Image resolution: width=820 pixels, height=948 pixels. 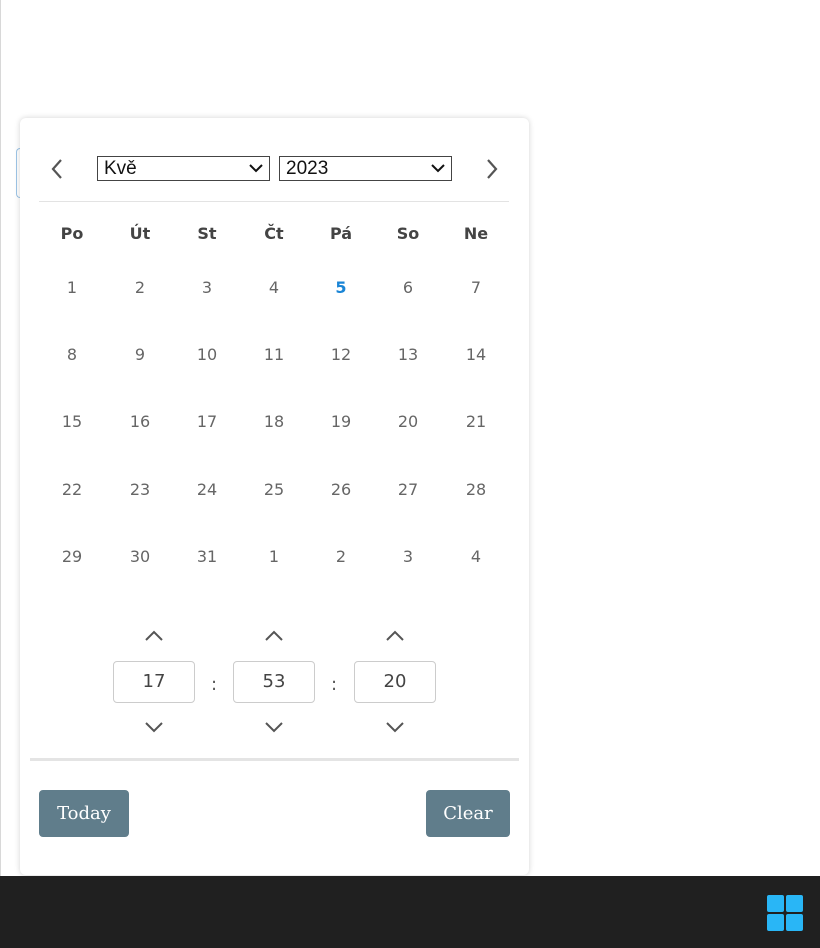 What do you see at coordinates (274, 557) in the screenshot?
I see `calendar-day-next-month: 1` at bounding box center [274, 557].